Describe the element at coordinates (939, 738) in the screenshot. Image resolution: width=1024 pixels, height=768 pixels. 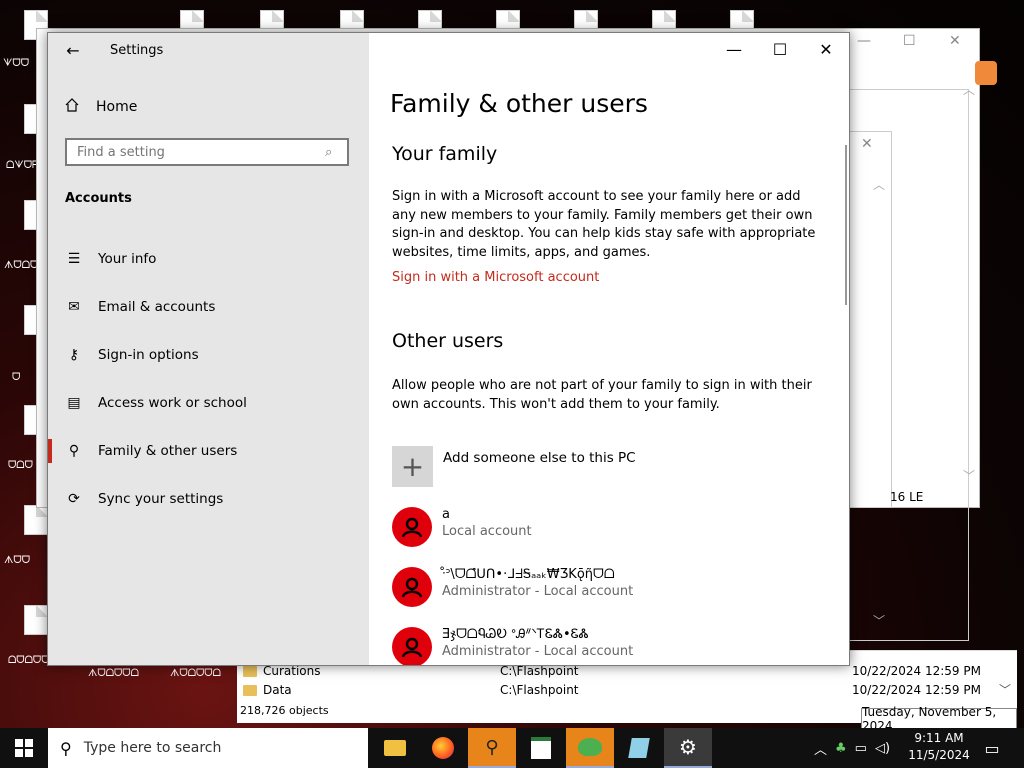
I see `clock-time: 9:11 AM` at that location.